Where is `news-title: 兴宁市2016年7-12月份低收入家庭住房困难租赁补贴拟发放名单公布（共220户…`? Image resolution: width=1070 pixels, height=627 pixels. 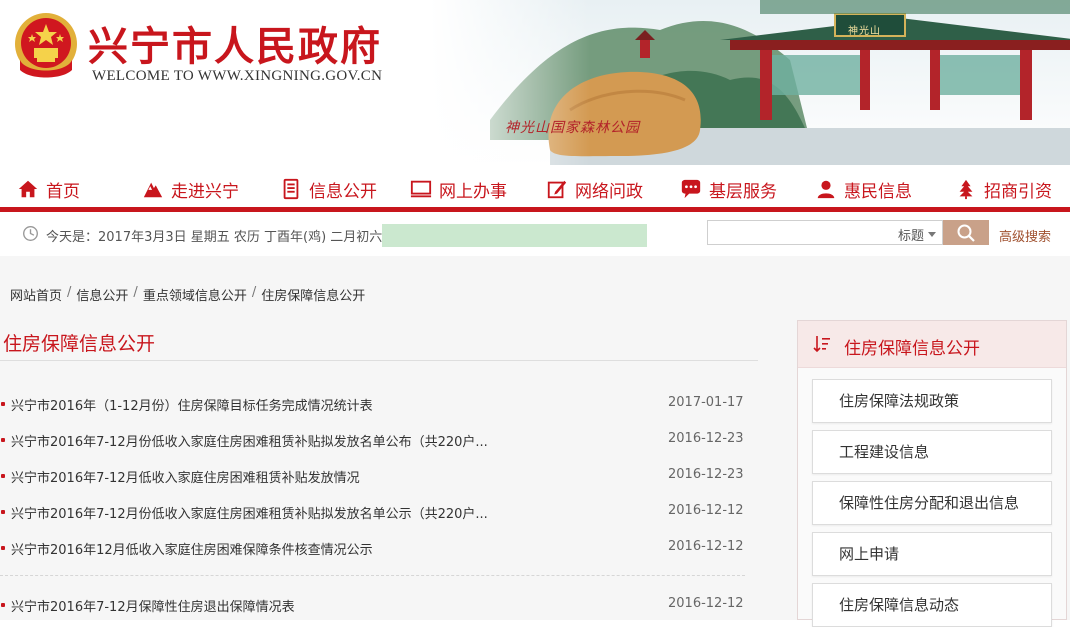
news-title: 兴宁市2016年7-12月份低收入家庭住房困难租赁补贴拟发放名单公布（共220户… is located at coordinates (249, 440).